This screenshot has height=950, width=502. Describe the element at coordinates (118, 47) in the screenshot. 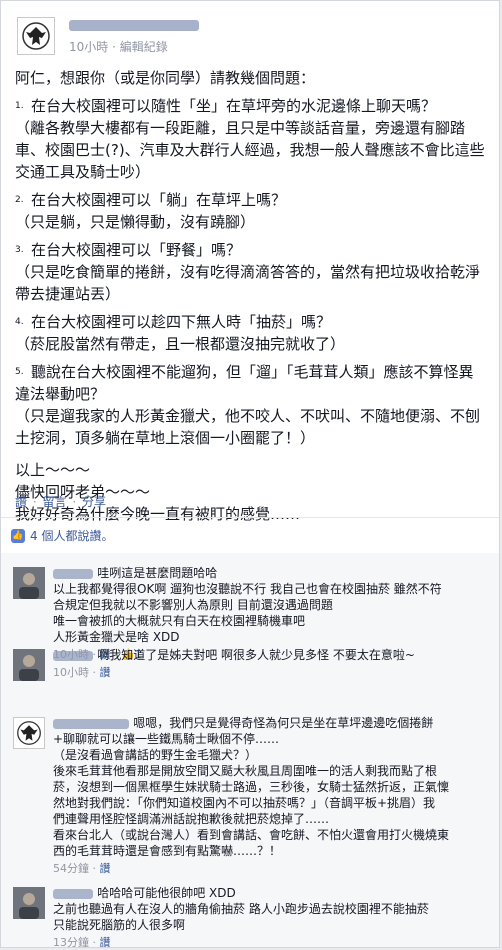

I see `post-meta: 10小時 · 編輯紀錄` at that location.